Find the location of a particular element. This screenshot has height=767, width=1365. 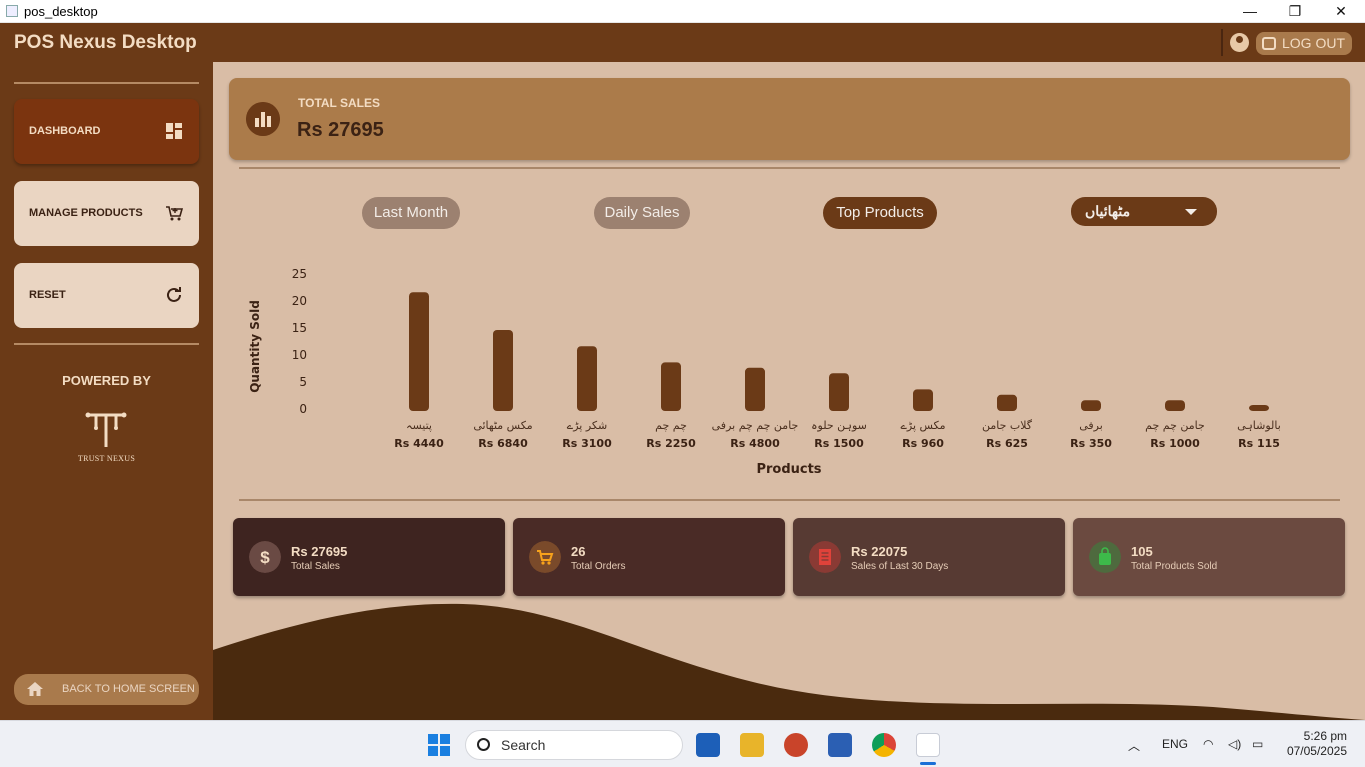

sales-label: Rs 625 is located at coordinates (1007, 443).